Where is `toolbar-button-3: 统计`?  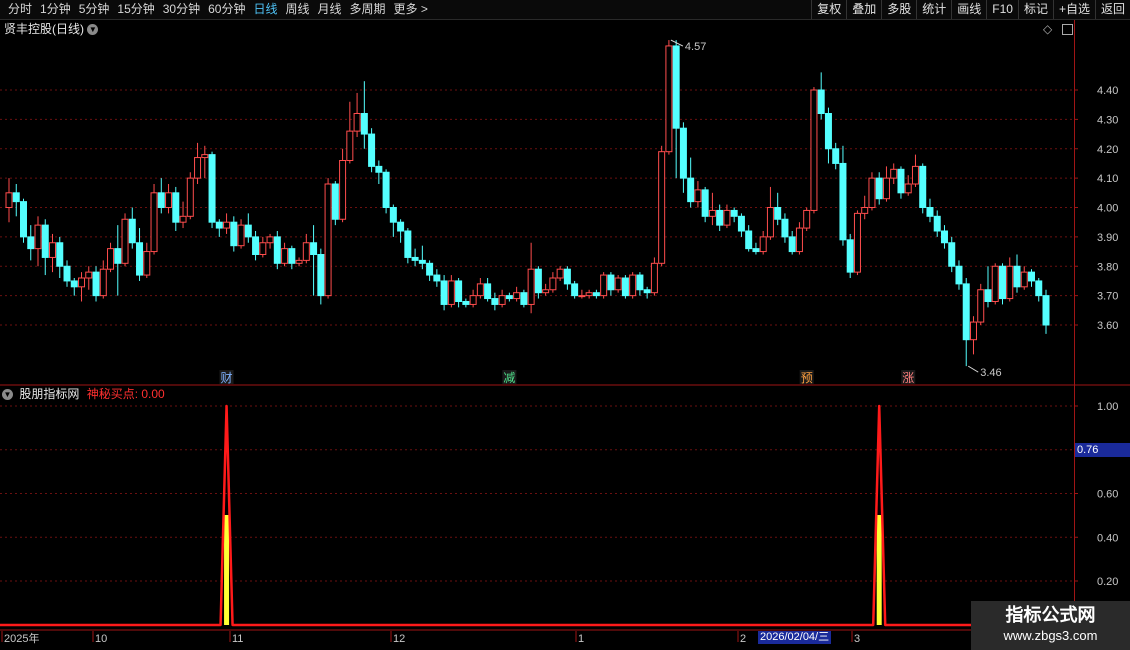
toolbar-button-3: 统计 is located at coordinates (933, 9).